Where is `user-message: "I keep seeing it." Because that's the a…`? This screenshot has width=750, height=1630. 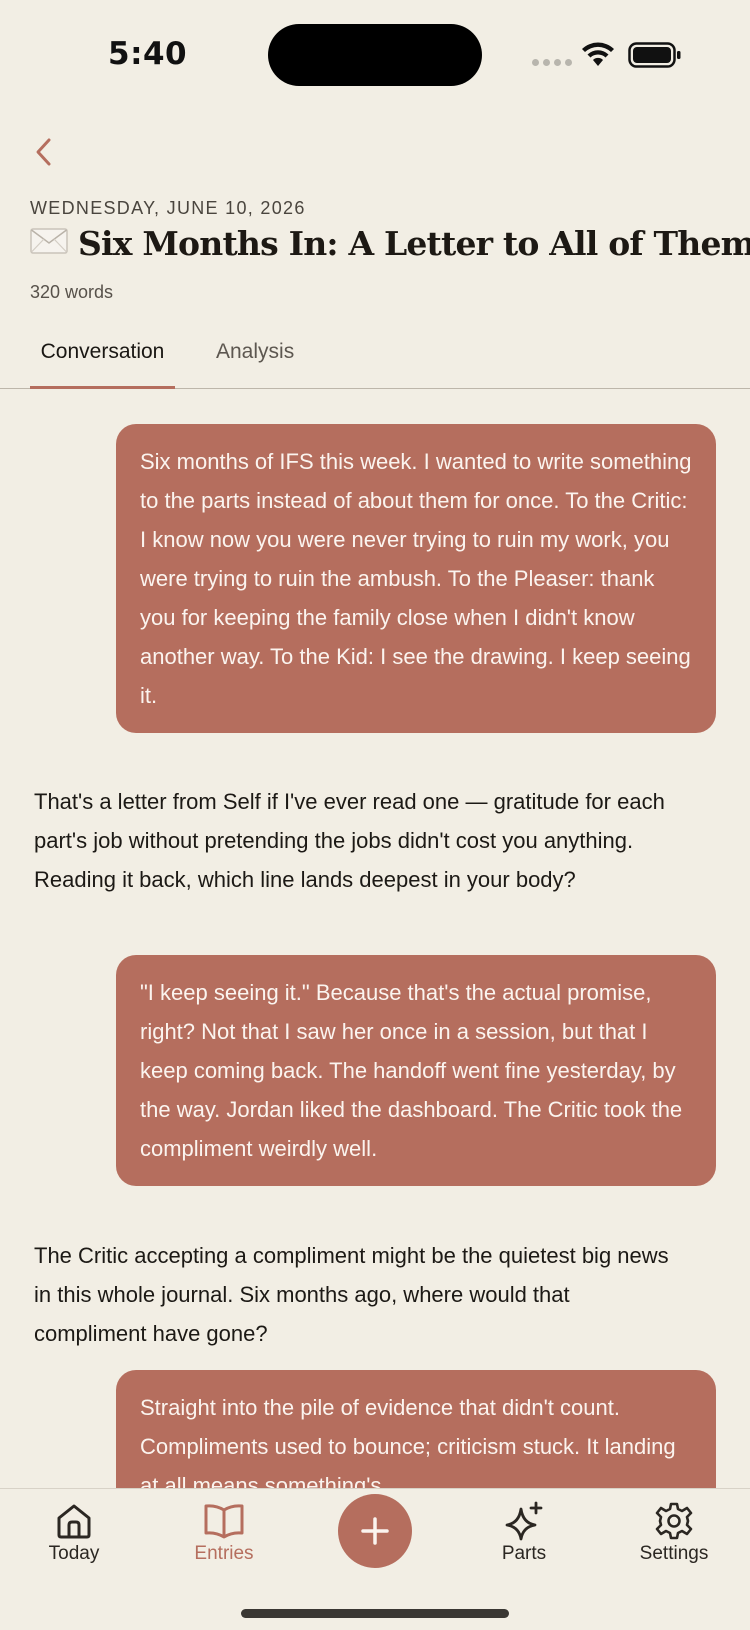 user-message: "I keep seeing it." Because that's the a… is located at coordinates (416, 1070).